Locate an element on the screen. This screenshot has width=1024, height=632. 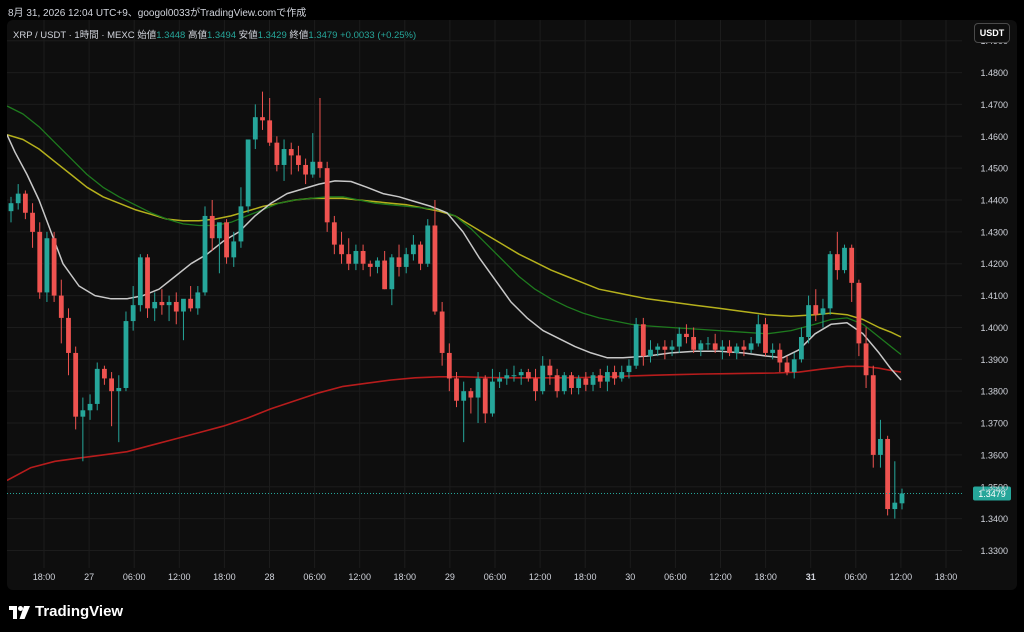
last-price-line: 1.3479 is located at coordinates (509, 493).